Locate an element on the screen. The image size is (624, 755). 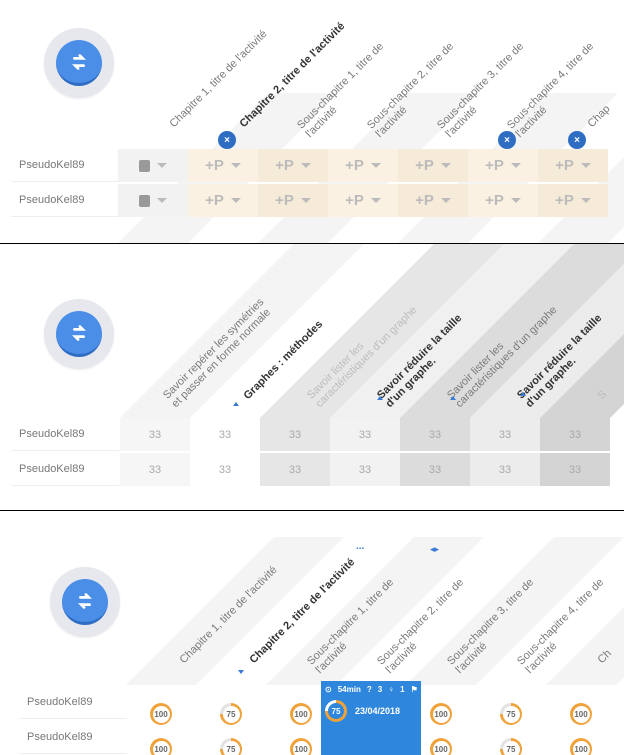
activity-popup: ⊙ 54min ? 3 ♀ 1 ⚑ 3 75 23/04/2018 is located at coordinates (374, 718).